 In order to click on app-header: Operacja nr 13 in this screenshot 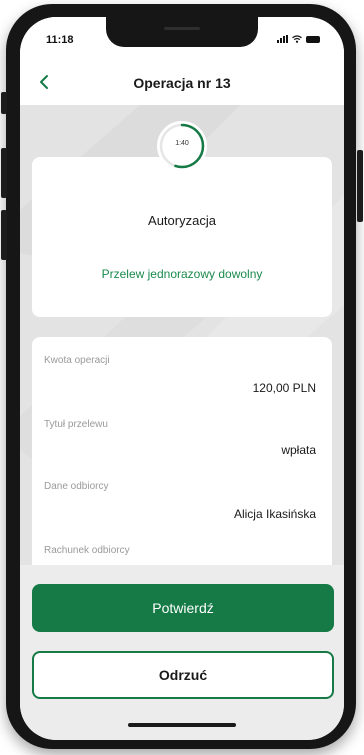, I will do `click(182, 83)`.